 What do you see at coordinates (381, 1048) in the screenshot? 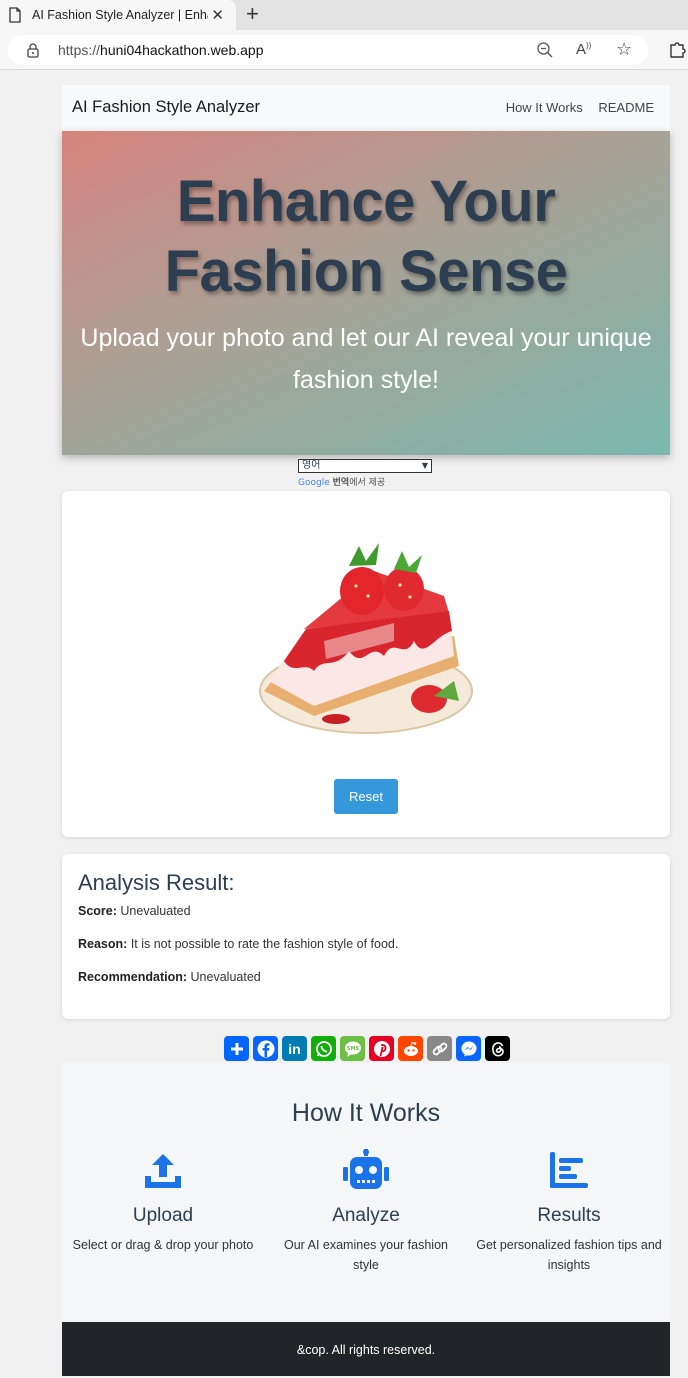
I see `pinterest-icon` at bounding box center [381, 1048].